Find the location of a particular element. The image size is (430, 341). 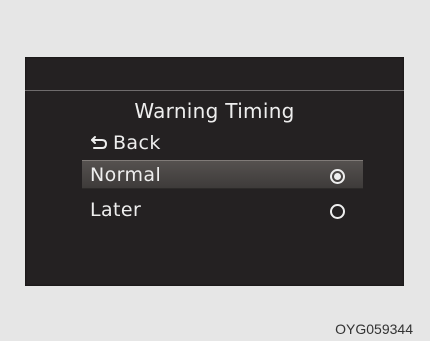

figure-code: OYG059344 is located at coordinates (374, 329).